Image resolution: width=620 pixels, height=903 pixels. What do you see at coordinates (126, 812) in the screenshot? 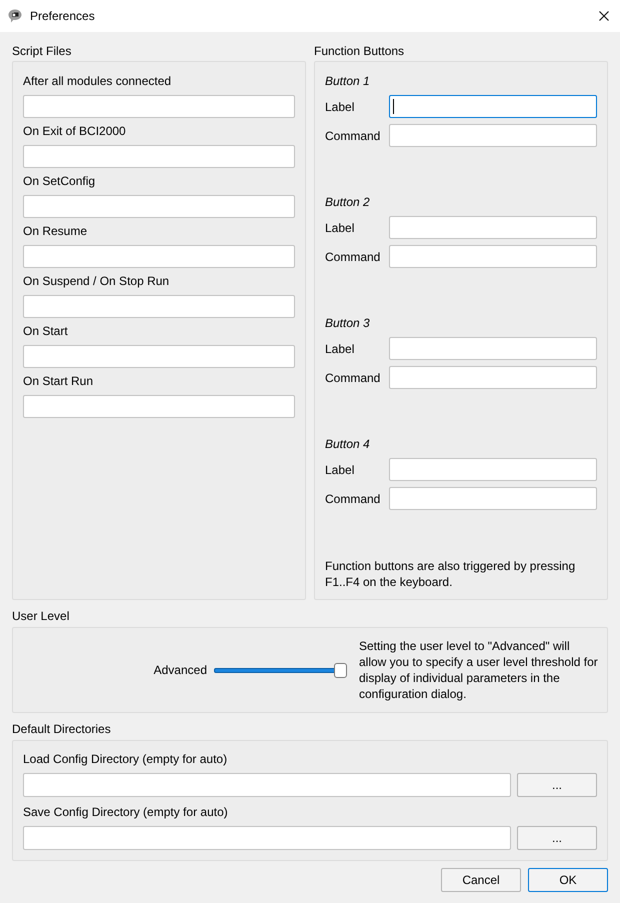
I see `field-label: Save Config Directory (empty for auto)` at bounding box center [126, 812].